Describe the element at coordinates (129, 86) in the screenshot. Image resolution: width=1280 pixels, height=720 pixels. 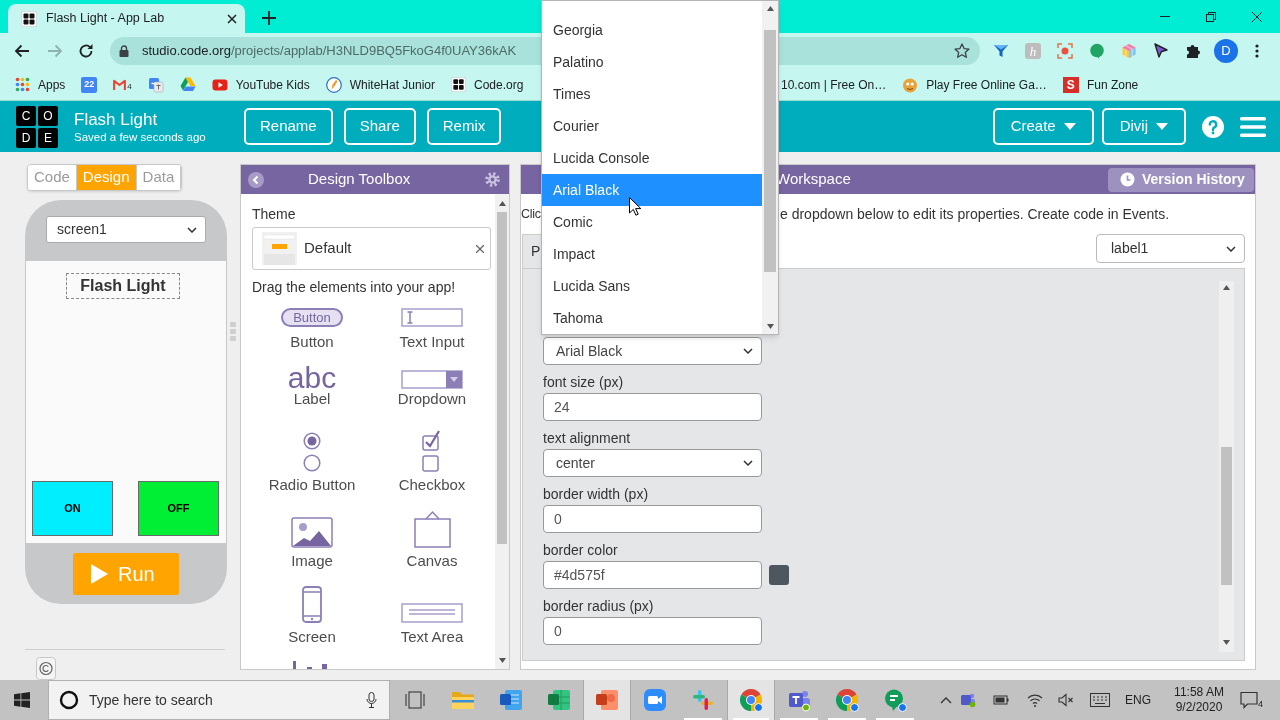
I see `unread-count: 4` at that location.